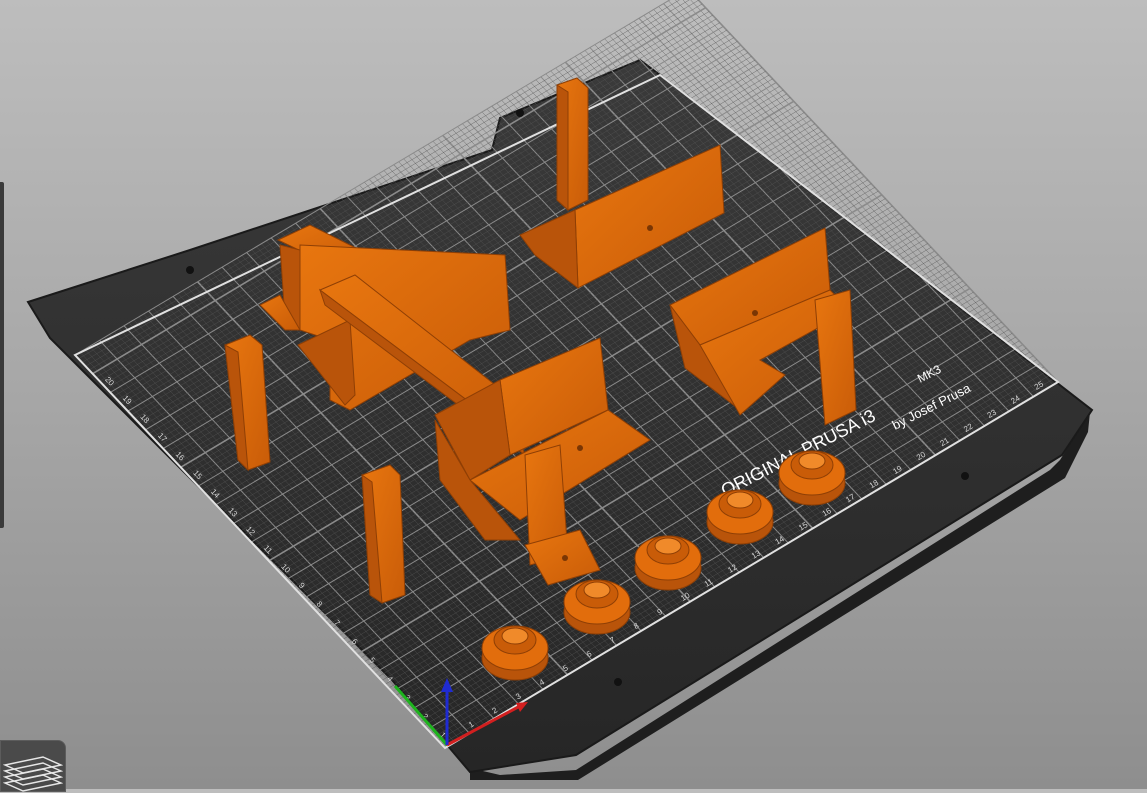  What do you see at coordinates (33, 774) in the screenshot?
I see `layers-icon` at bounding box center [33, 774].